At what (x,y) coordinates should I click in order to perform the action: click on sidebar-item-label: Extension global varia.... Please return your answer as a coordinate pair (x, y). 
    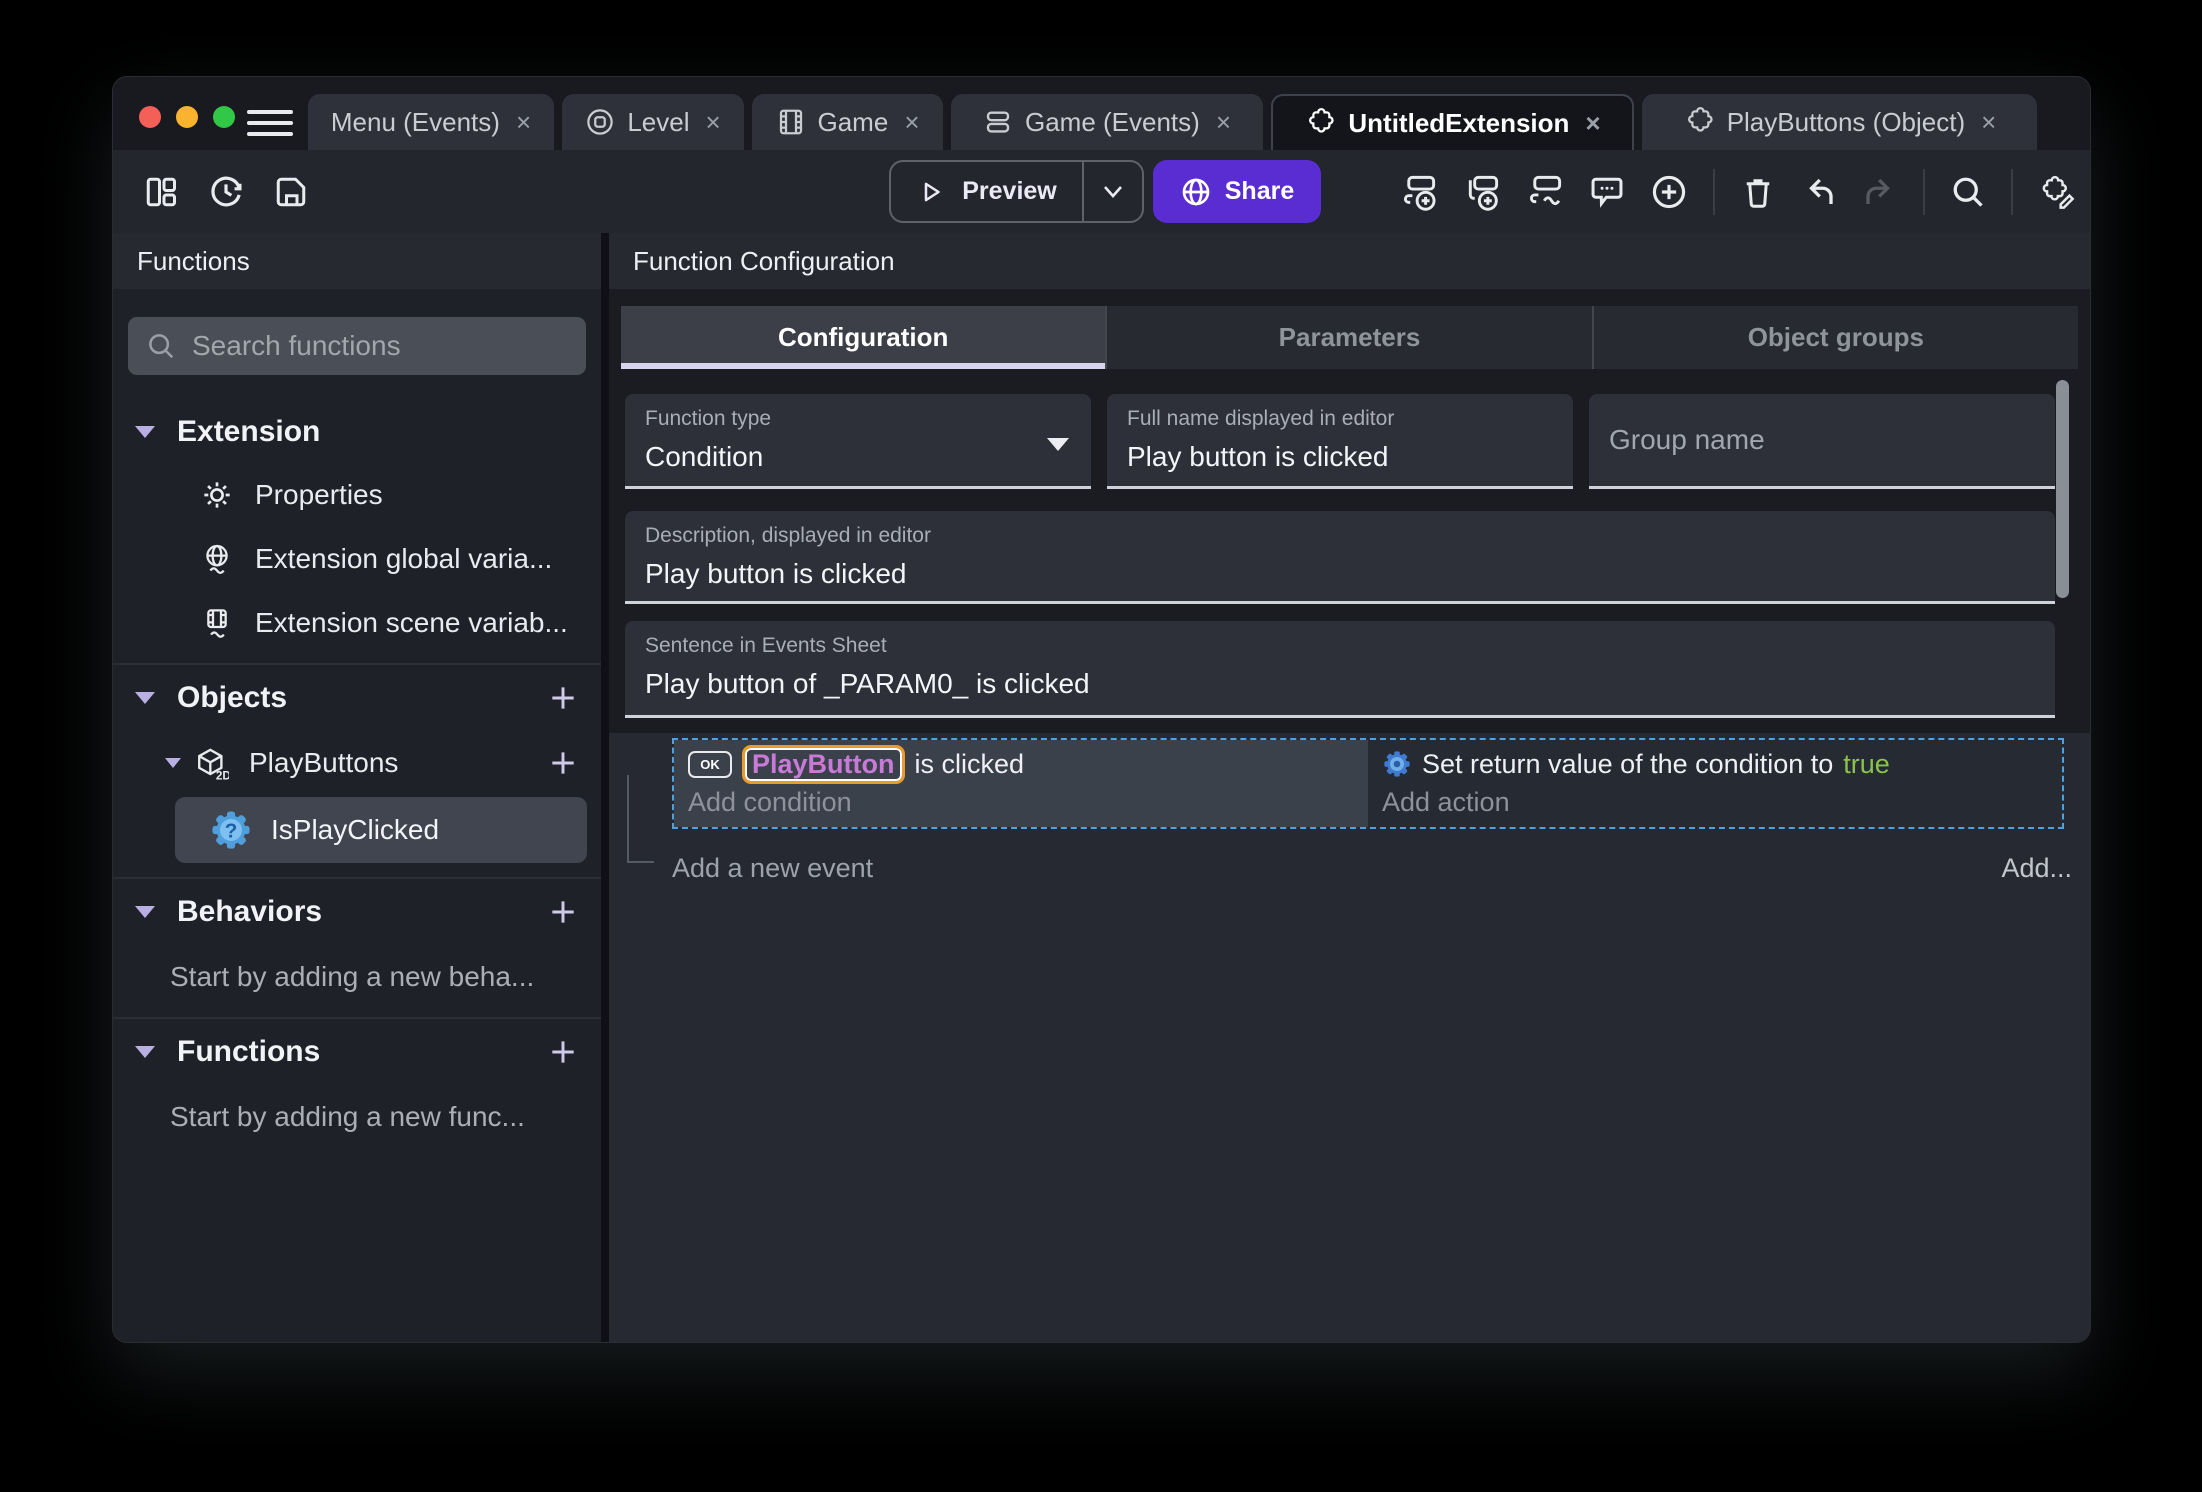
    Looking at the image, I should click on (404, 558).